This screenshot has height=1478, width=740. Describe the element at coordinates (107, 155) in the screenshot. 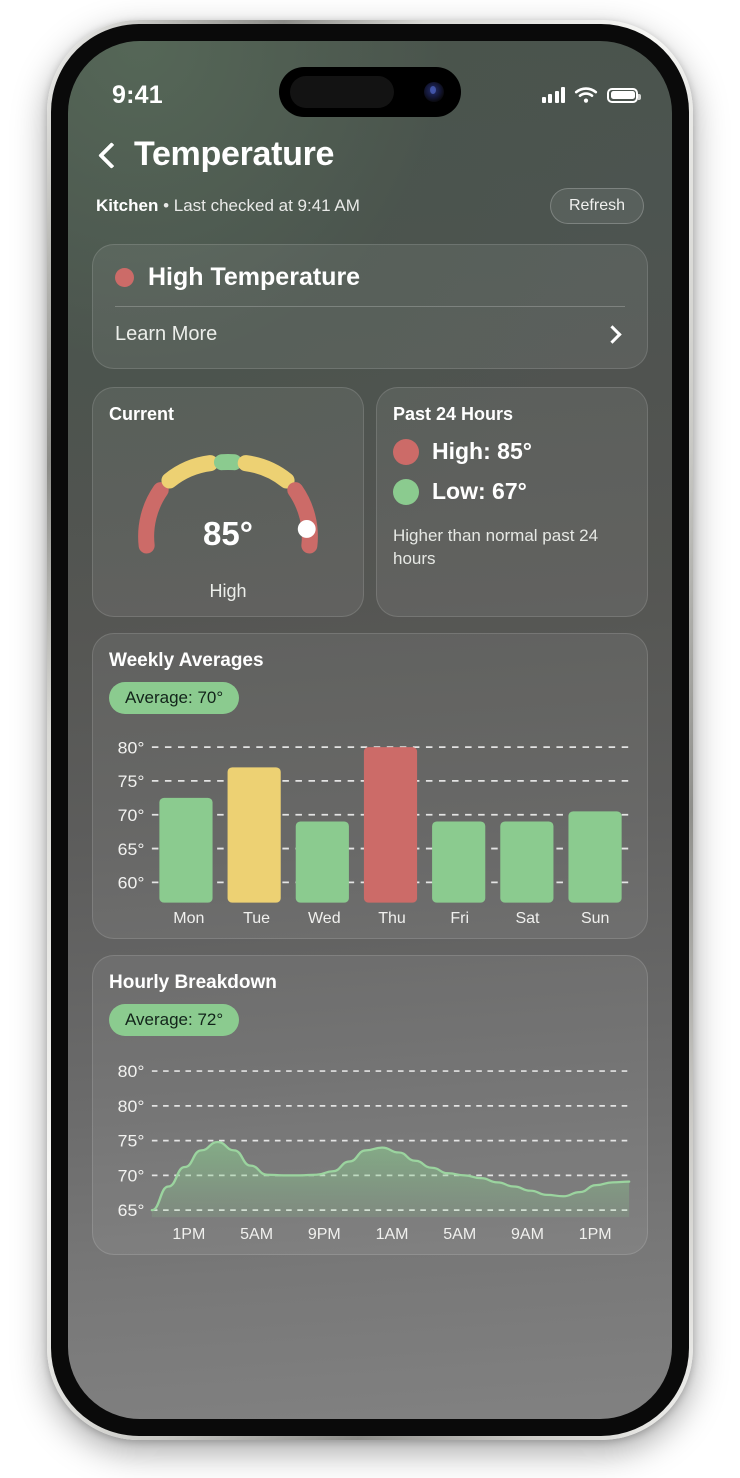

I see `chevron-left-icon` at that location.